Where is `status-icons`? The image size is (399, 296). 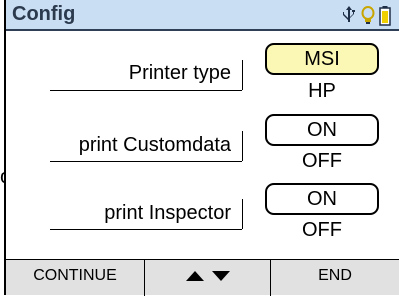 status-icons is located at coordinates (366, 16).